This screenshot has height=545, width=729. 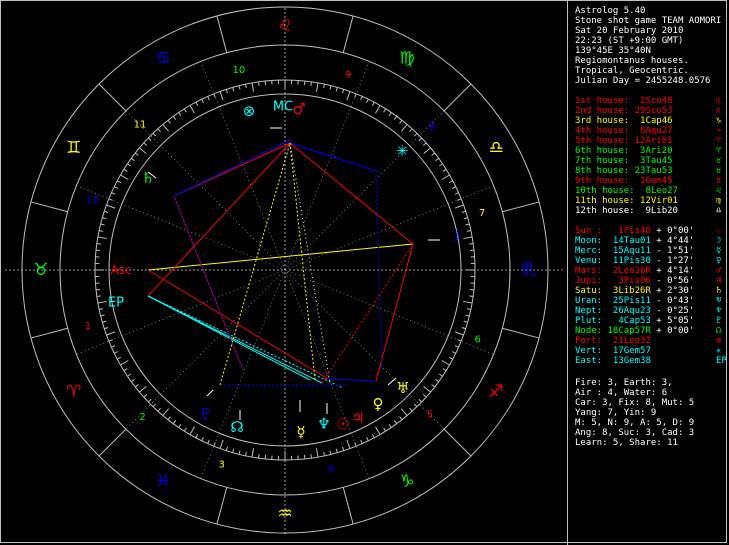 What do you see at coordinates (651, 171) in the screenshot?
I see `house-cusp-value: 23Tau53` at bounding box center [651, 171].